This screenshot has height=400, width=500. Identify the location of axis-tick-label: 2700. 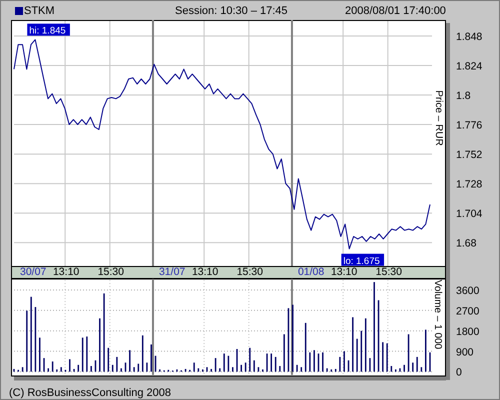
(468, 311).